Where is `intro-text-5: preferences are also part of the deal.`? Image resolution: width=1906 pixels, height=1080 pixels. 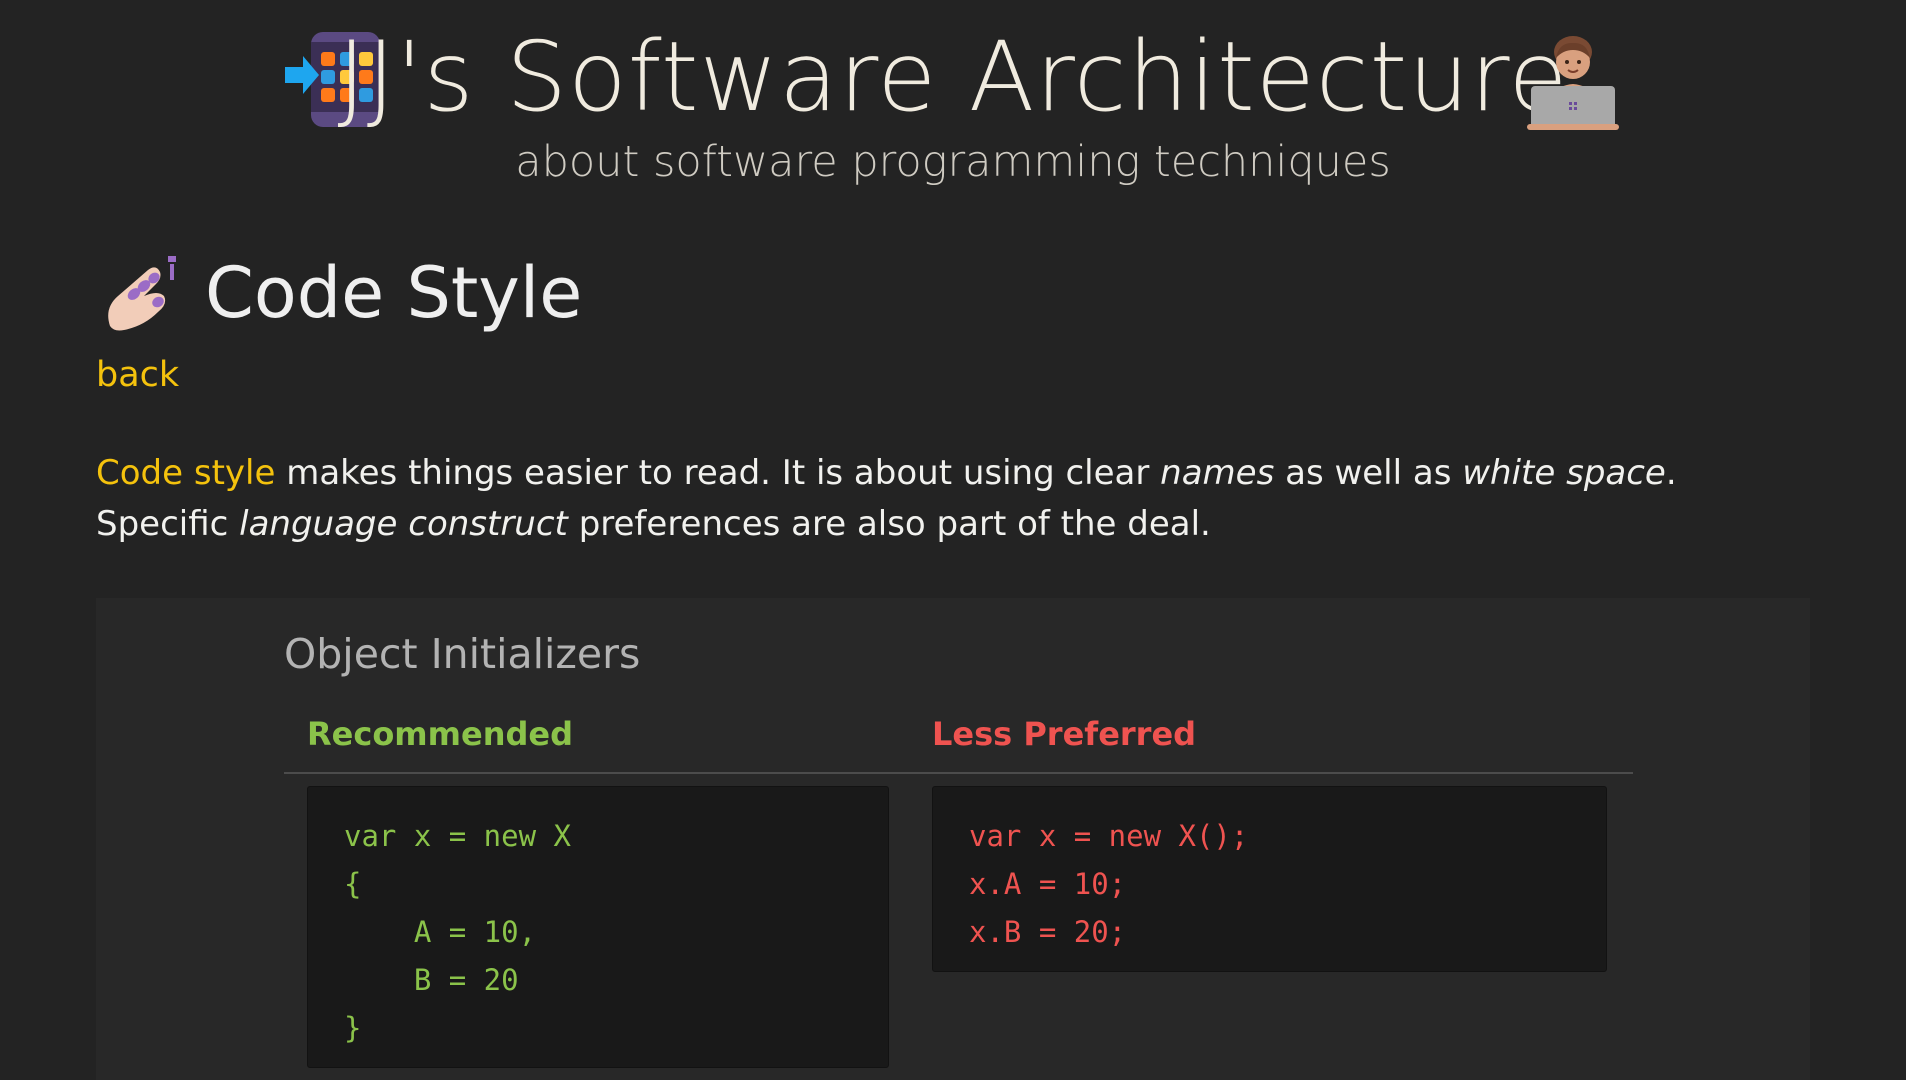
intro-text-5: preferences are also part of the deal. is located at coordinates (889, 524).